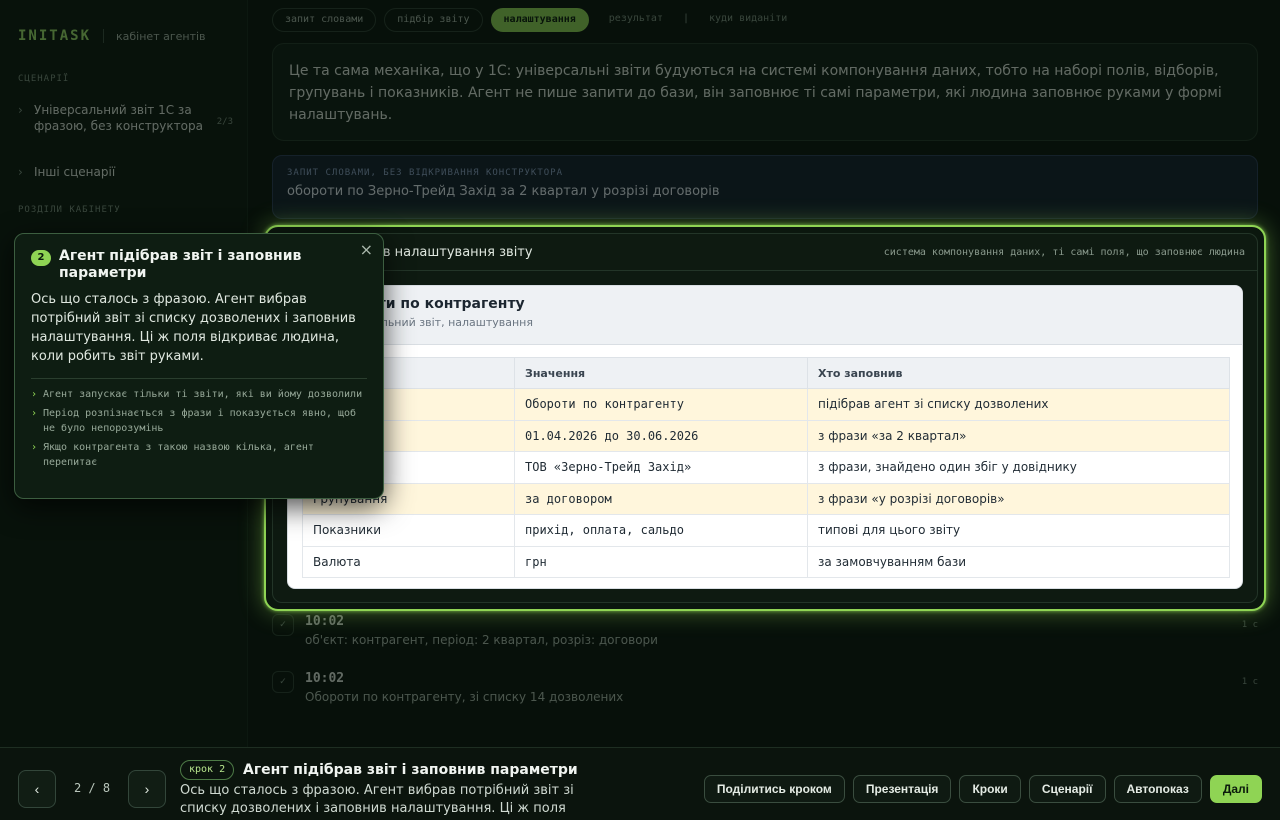 The width and height of the screenshot is (1280, 820). Describe the element at coordinates (366, 249) in the screenshot. I see `close-icon: ×` at that location.